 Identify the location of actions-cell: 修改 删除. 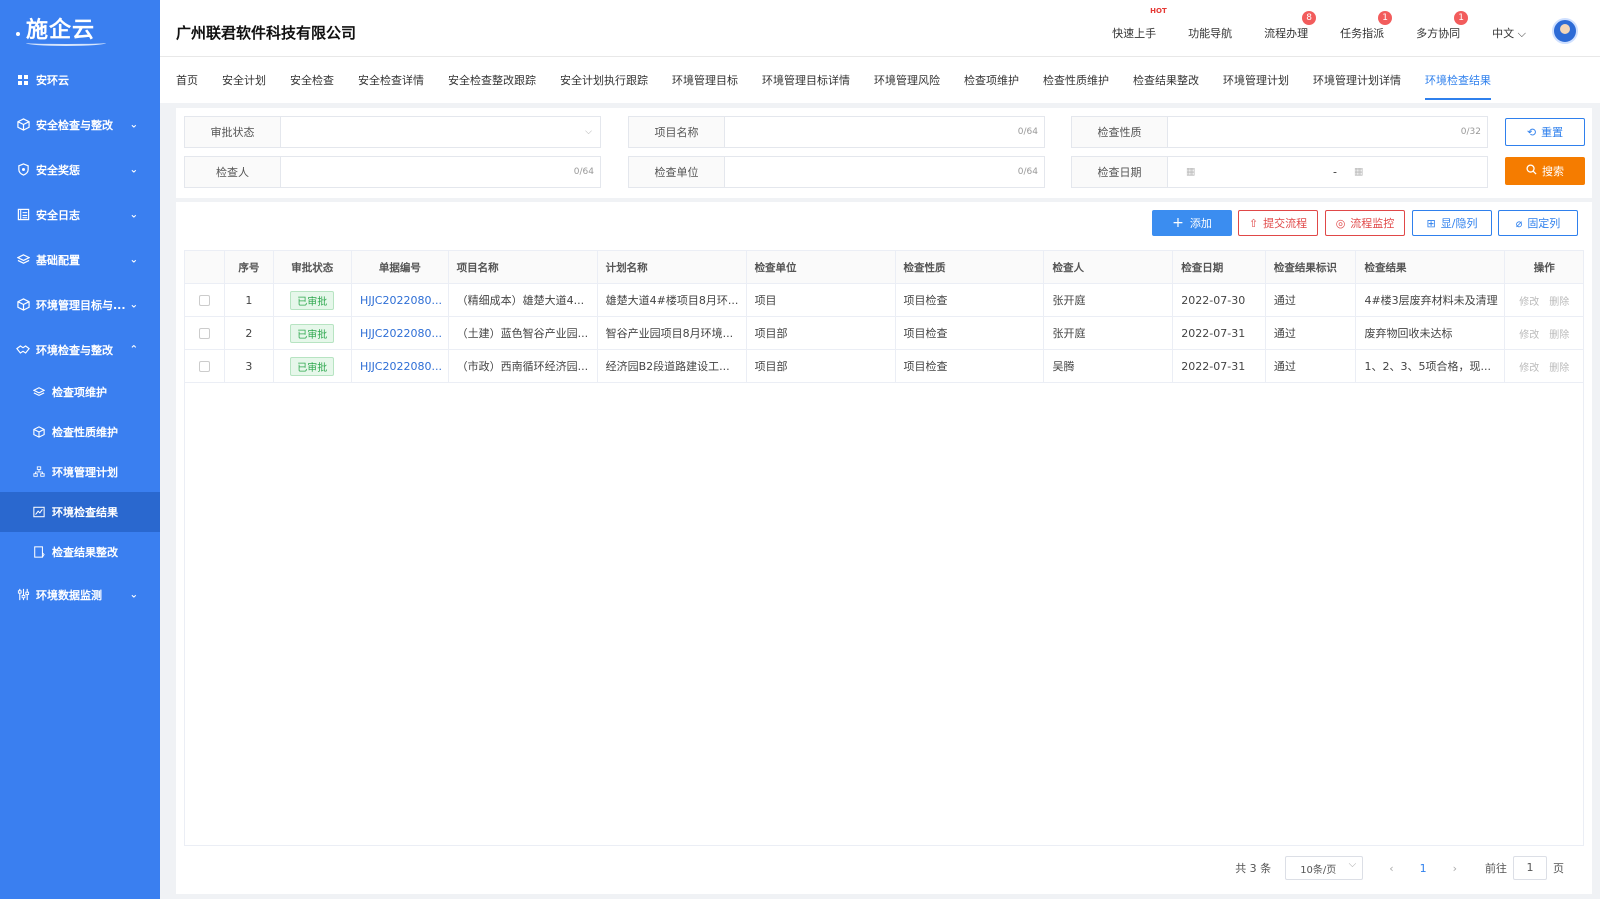
(1544, 333).